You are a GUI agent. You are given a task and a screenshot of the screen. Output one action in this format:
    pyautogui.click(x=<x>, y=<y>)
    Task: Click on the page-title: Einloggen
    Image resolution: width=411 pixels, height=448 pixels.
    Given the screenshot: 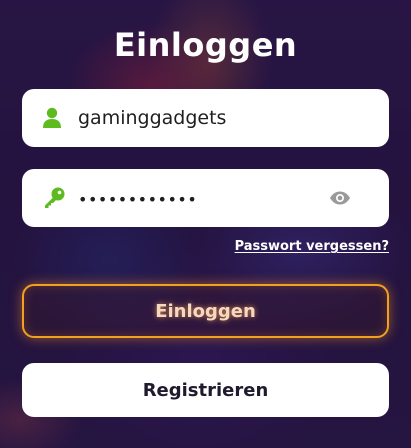 What is the action you would take?
    pyautogui.click(x=205, y=45)
    